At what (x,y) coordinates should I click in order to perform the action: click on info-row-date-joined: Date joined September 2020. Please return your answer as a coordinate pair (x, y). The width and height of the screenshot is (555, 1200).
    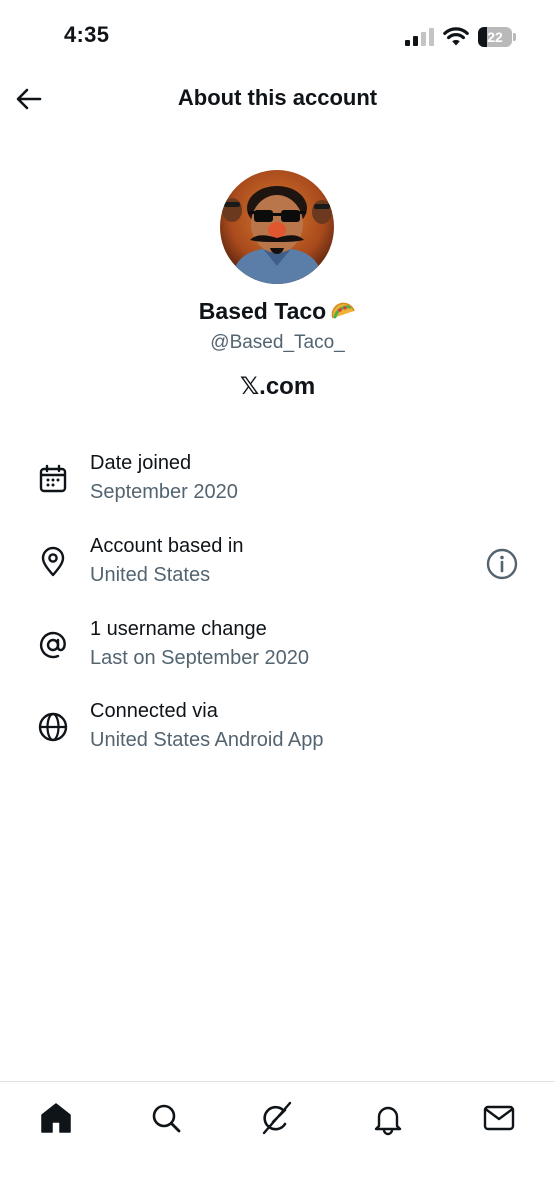
    Looking at the image, I should click on (277, 487).